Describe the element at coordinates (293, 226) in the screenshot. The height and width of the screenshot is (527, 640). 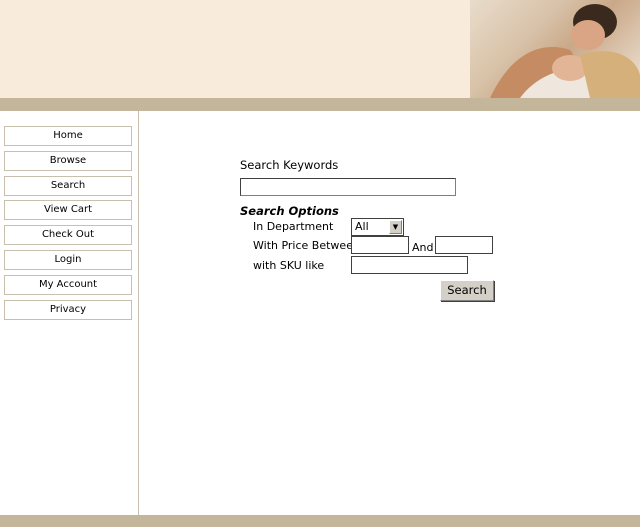
I see `department-label: In Department` at that location.